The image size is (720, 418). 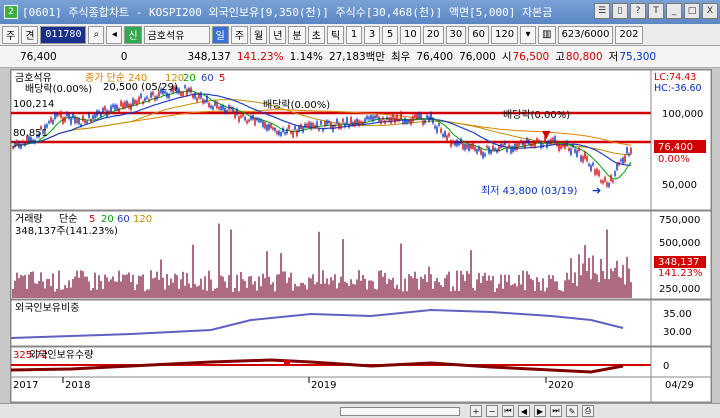 What do you see at coordinates (400, 411) in the screenshot?
I see `scroll-track` at bounding box center [400, 411].